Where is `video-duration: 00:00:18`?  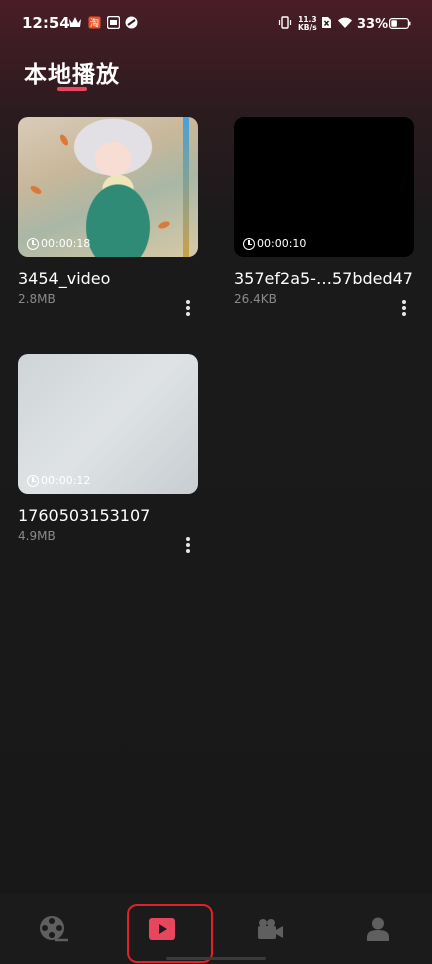 video-duration: 00:00:18 is located at coordinates (58, 243).